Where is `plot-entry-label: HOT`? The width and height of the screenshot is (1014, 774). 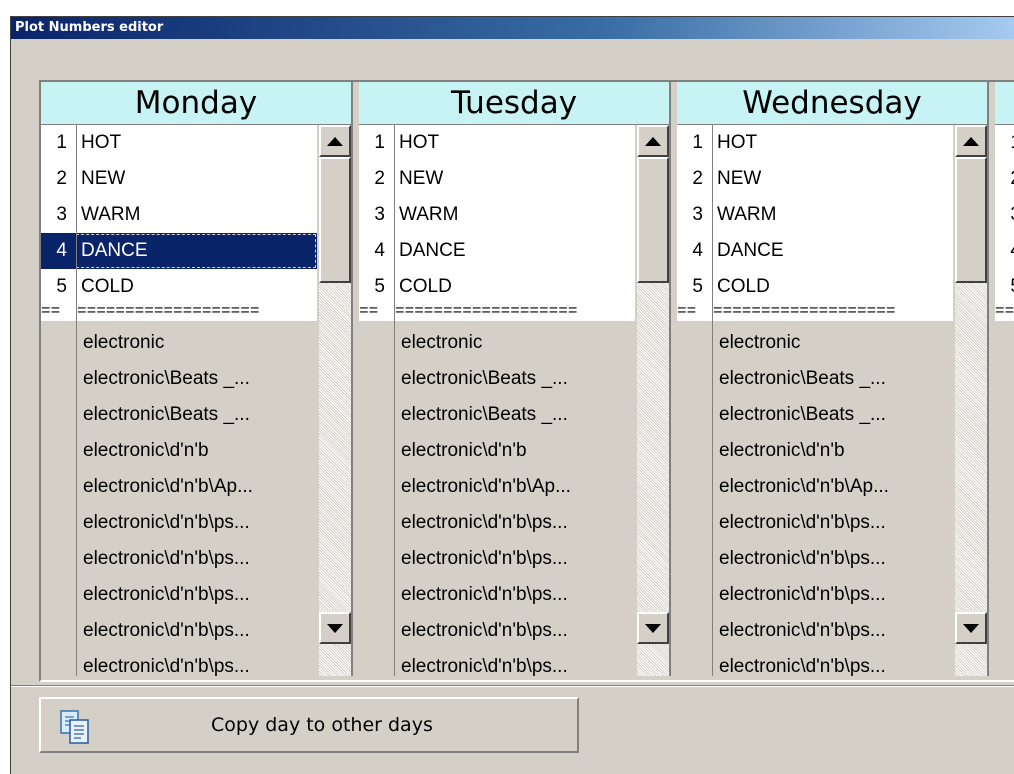 plot-entry-label: HOT is located at coordinates (419, 142).